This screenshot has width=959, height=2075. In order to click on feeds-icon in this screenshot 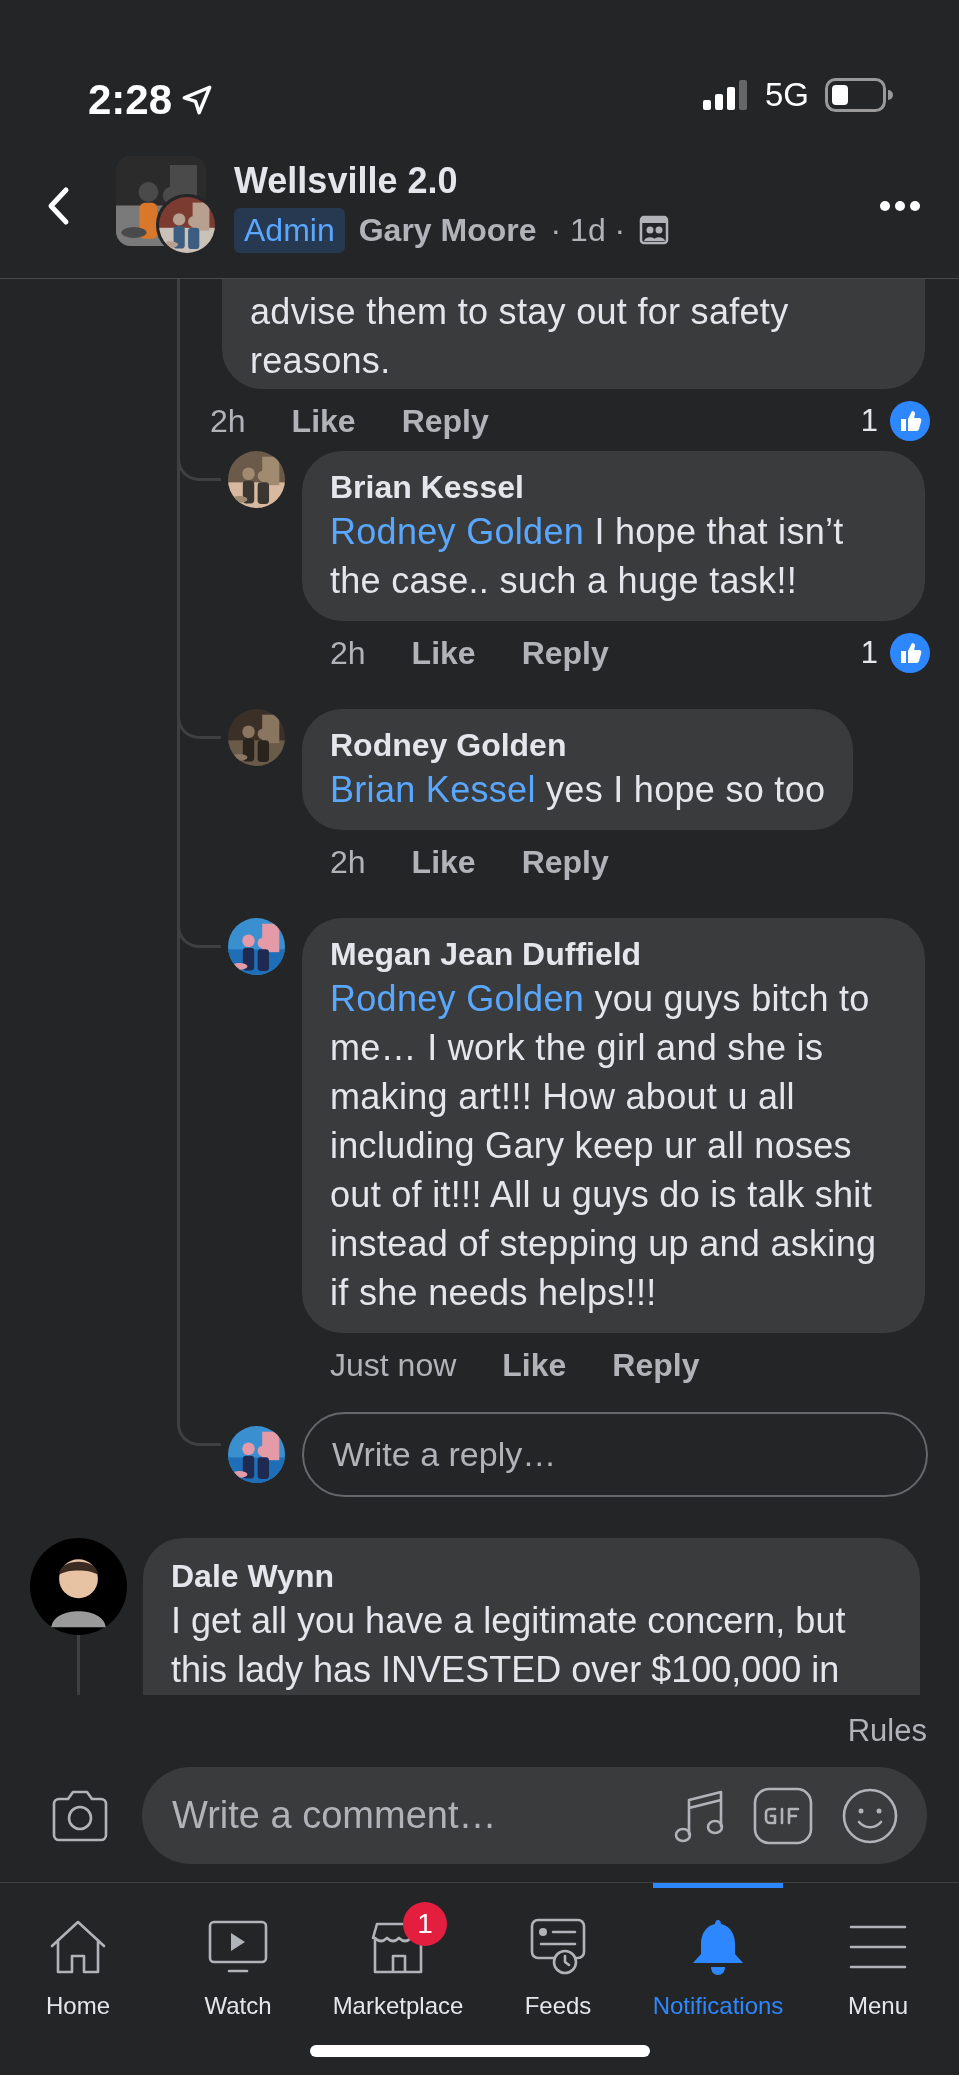, I will do `click(558, 1947)`.